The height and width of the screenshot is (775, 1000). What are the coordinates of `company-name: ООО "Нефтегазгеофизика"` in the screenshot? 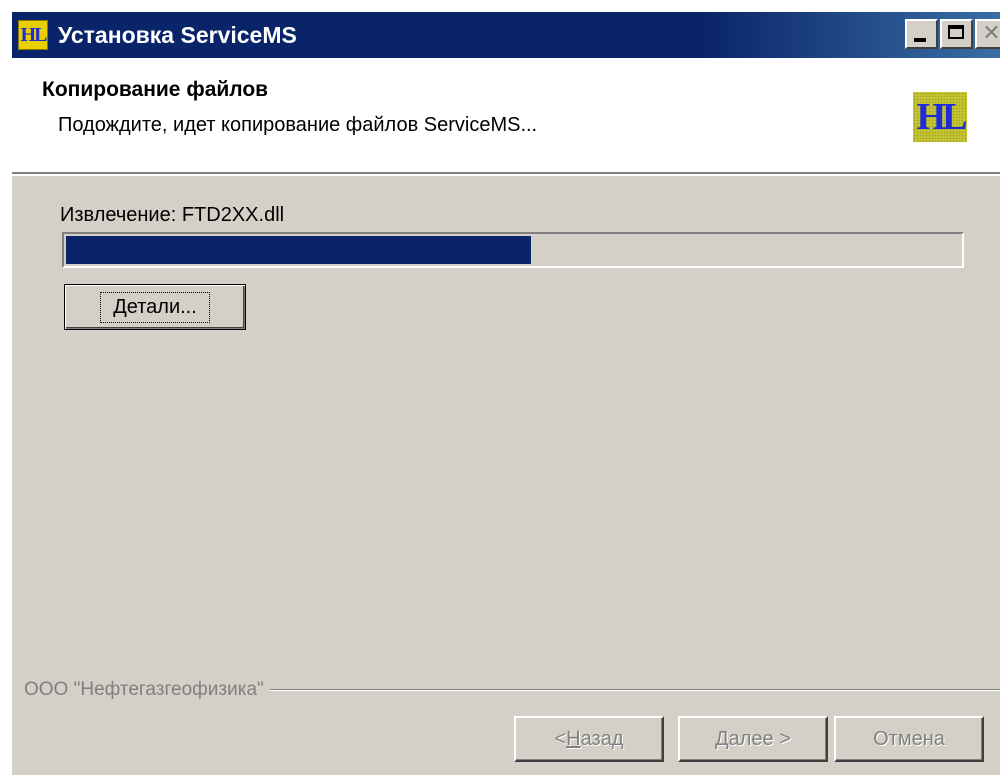 It's located at (144, 689).